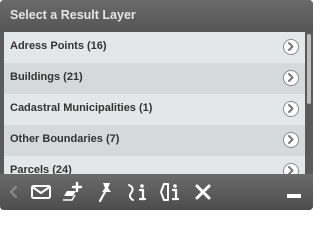  What do you see at coordinates (81, 108) in the screenshot?
I see `layer-row-label: Cadastral Municipalities (1)` at bounding box center [81, 108].